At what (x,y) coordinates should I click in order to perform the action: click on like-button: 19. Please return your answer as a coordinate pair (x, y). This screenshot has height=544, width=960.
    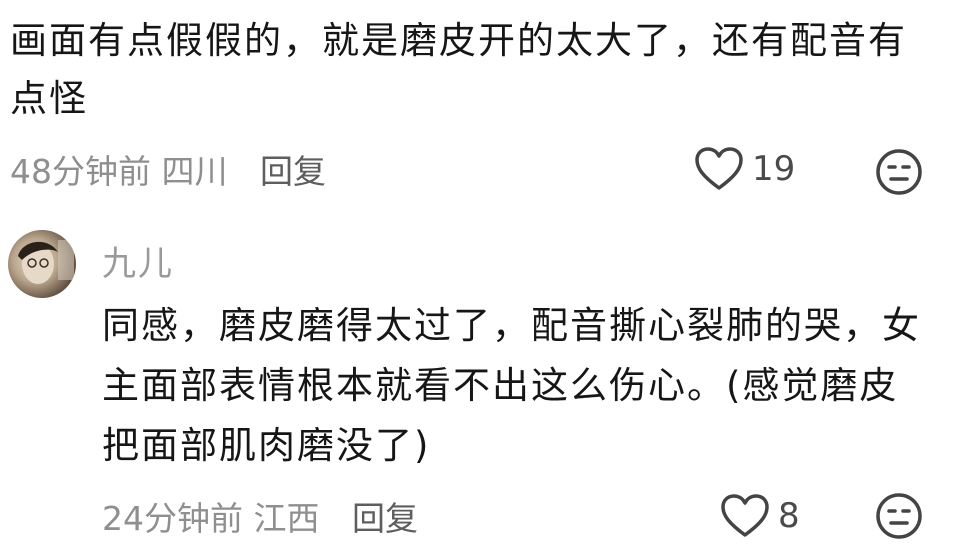
    Looking at the image, I should click on (744, 169).